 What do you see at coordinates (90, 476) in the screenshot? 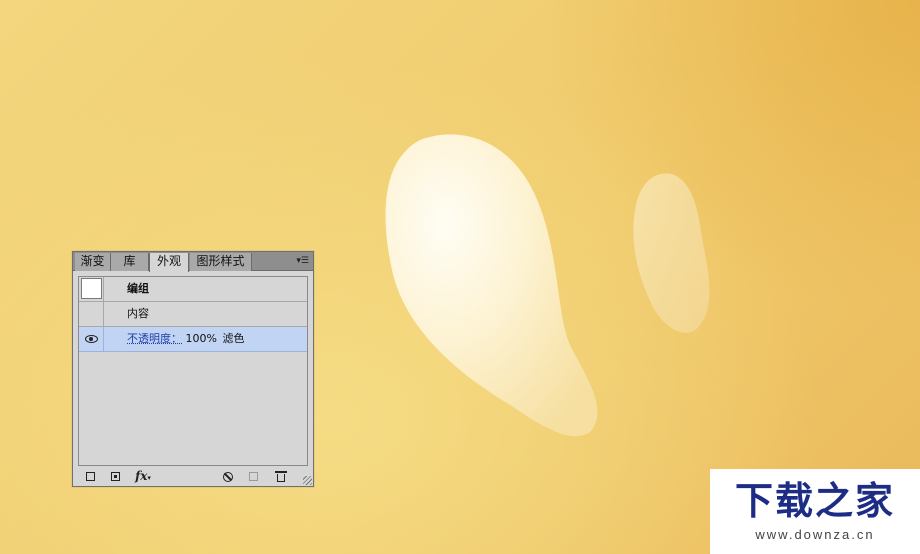
I see `add-new-stroke-icon` at bounding box center [90, 476].